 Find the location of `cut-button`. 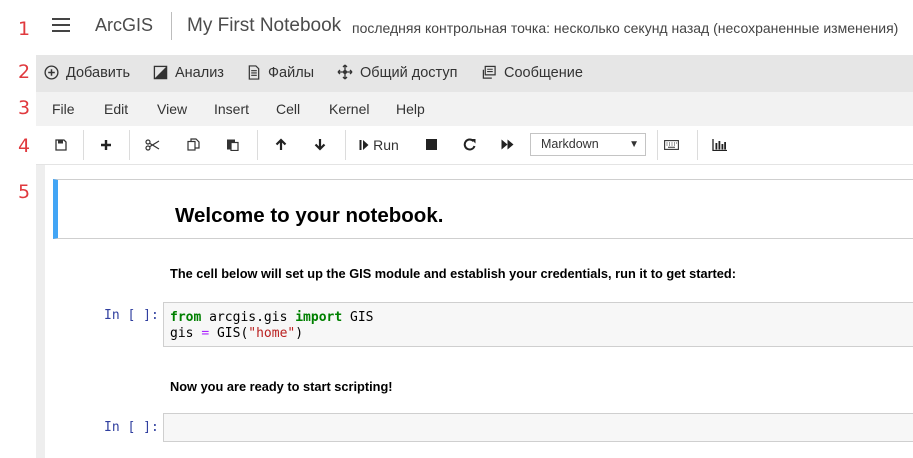

cut-button is located at coordinates (152, 145).